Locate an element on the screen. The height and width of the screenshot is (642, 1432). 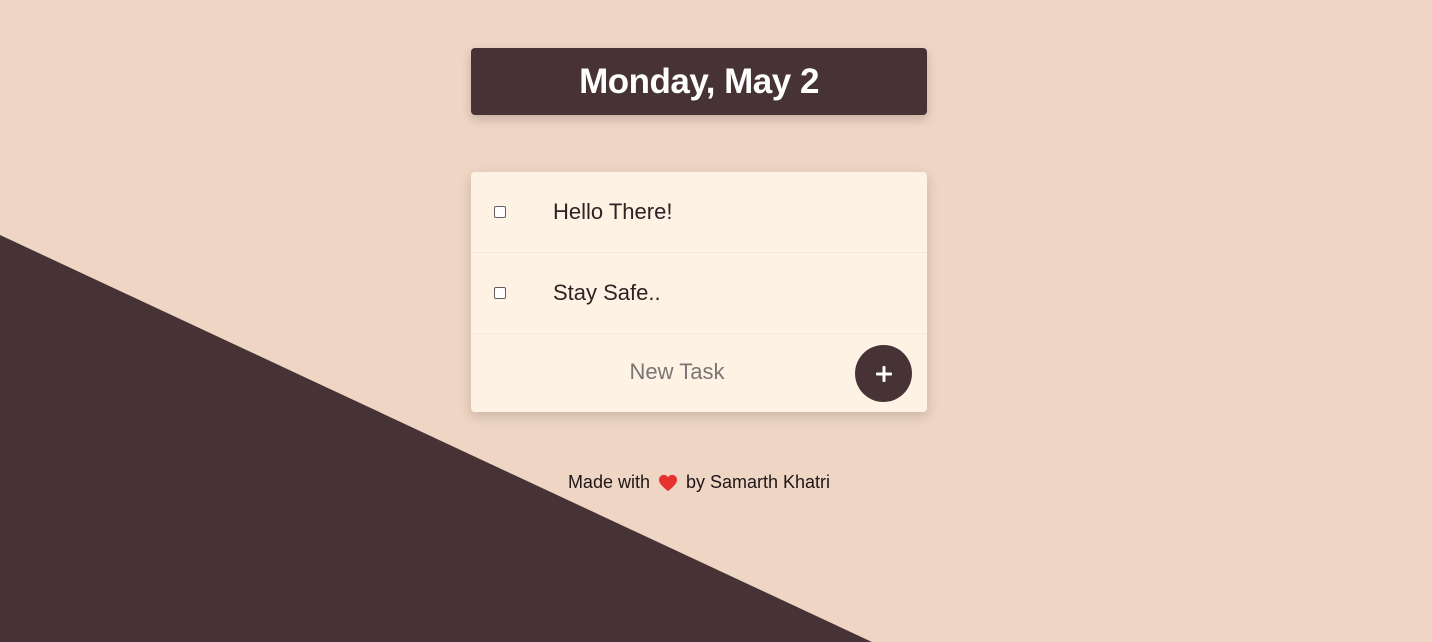
new-task-row is located at coordinates (699, 372).